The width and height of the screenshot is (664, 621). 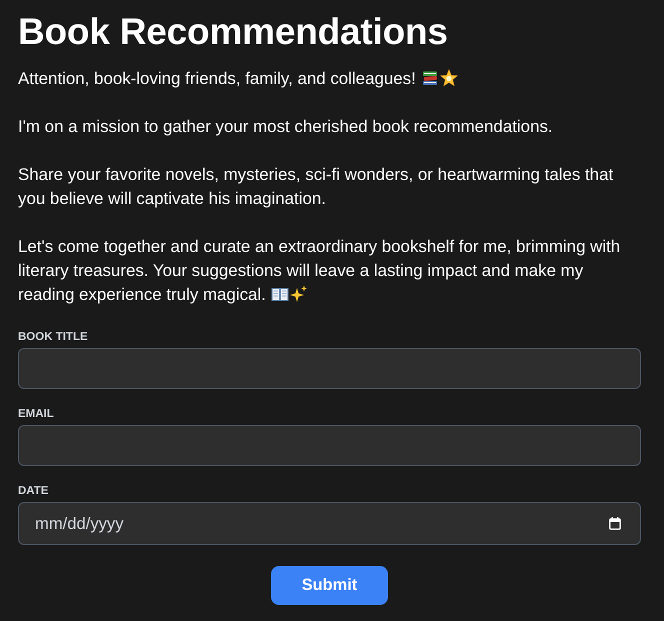 I want to click on page-title: Book Recommendations, so click(x=233, y=32).